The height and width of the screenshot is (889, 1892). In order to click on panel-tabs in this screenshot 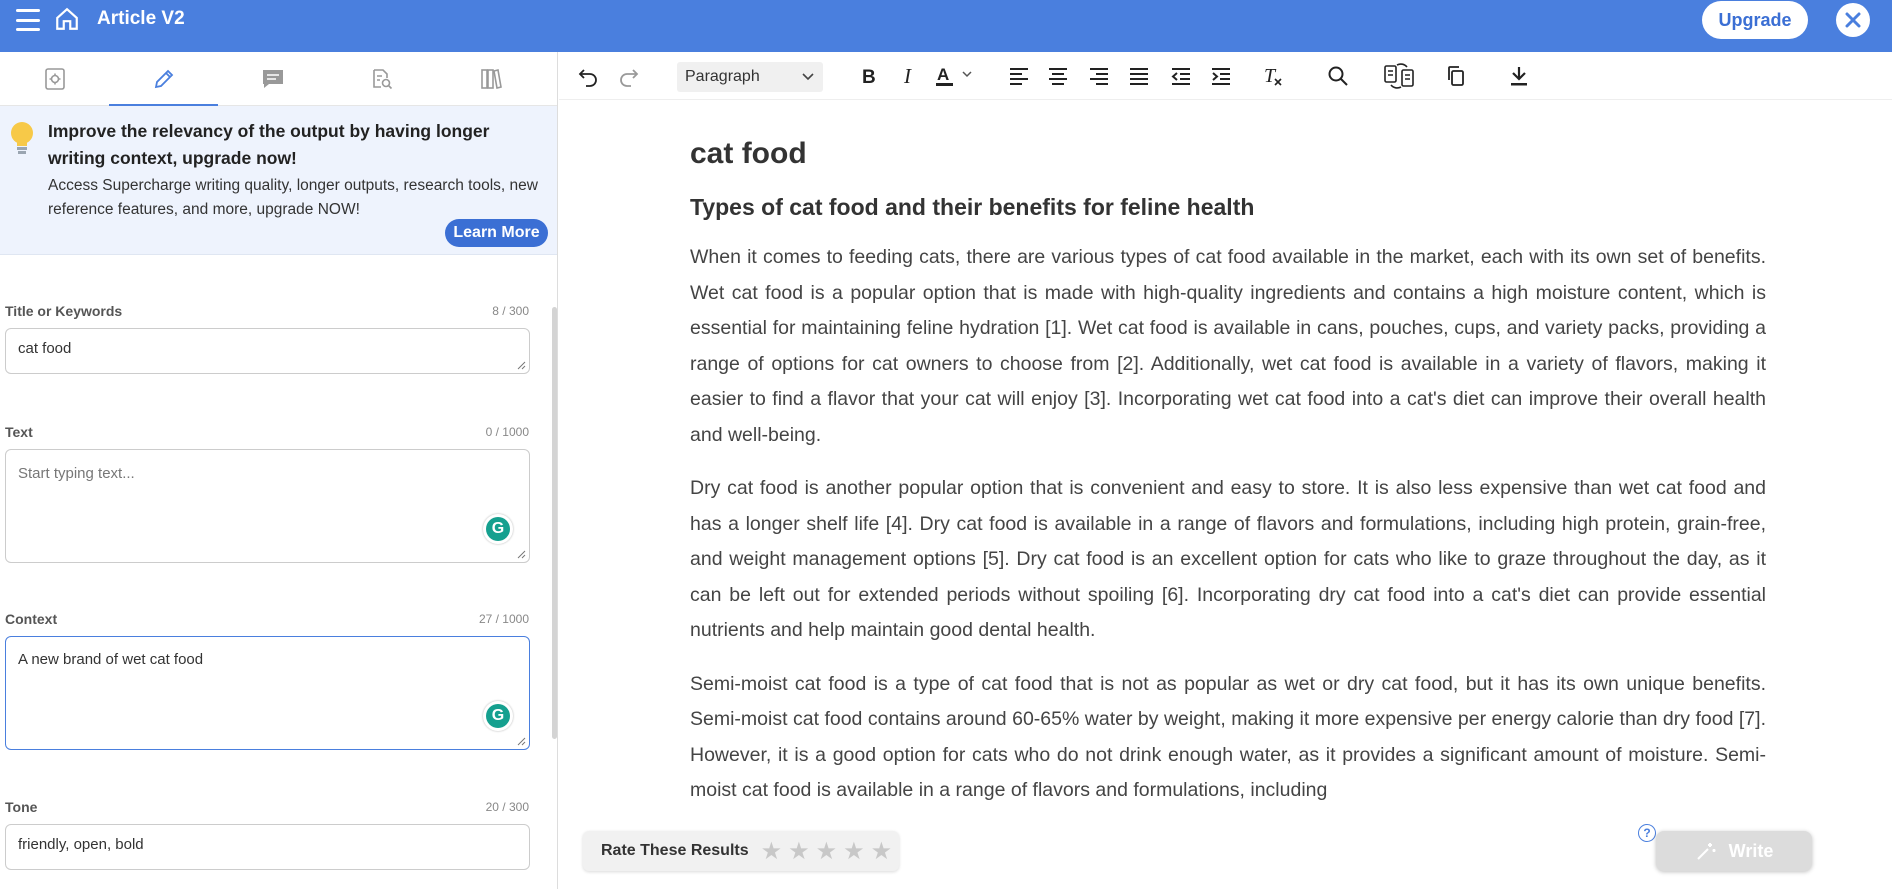, I will do `click(278, 79)`.